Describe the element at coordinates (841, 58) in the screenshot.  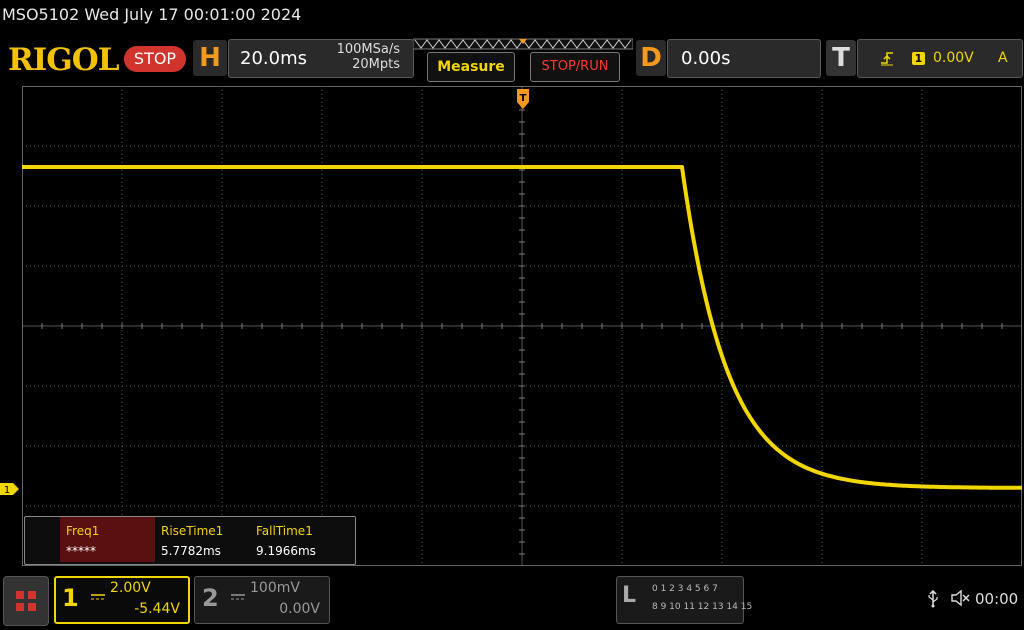
I see `trigger-menu-button: T` at that location.